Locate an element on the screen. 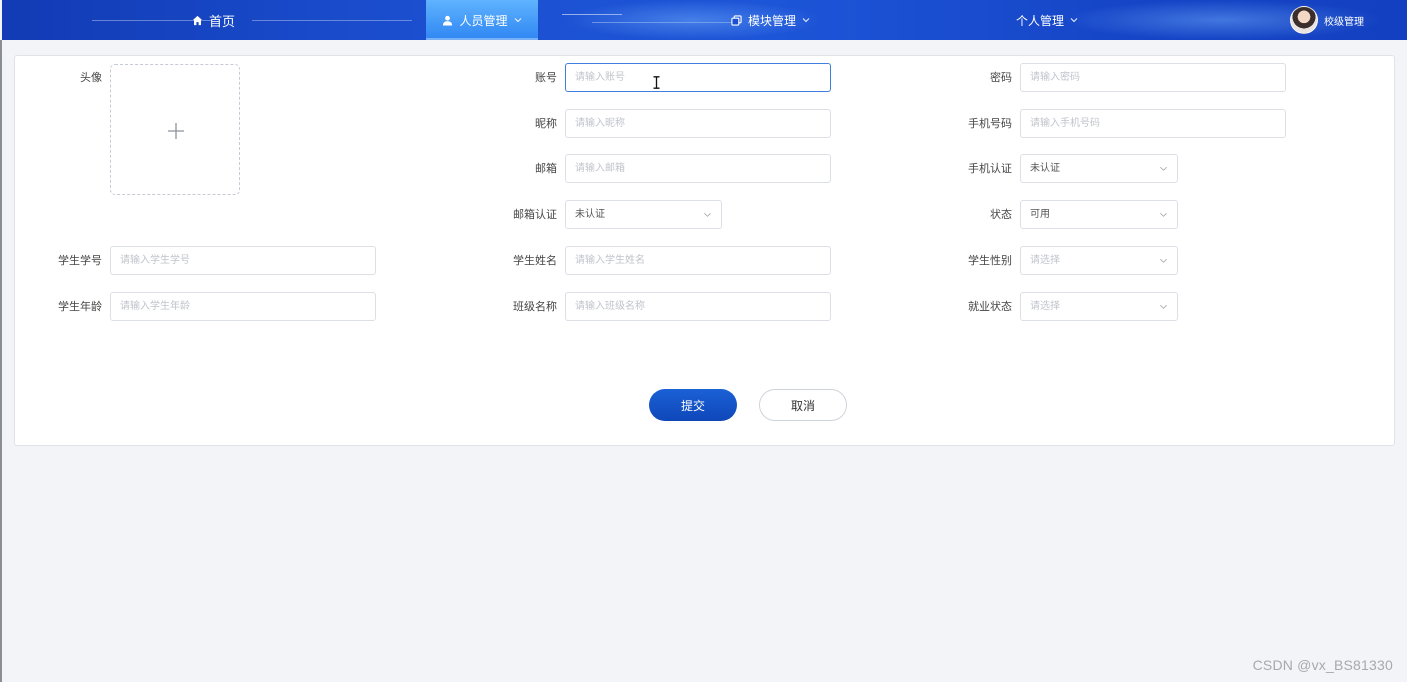 The image size is (1407, 682). account-label: 账号 is located at coordinates (546, 77).